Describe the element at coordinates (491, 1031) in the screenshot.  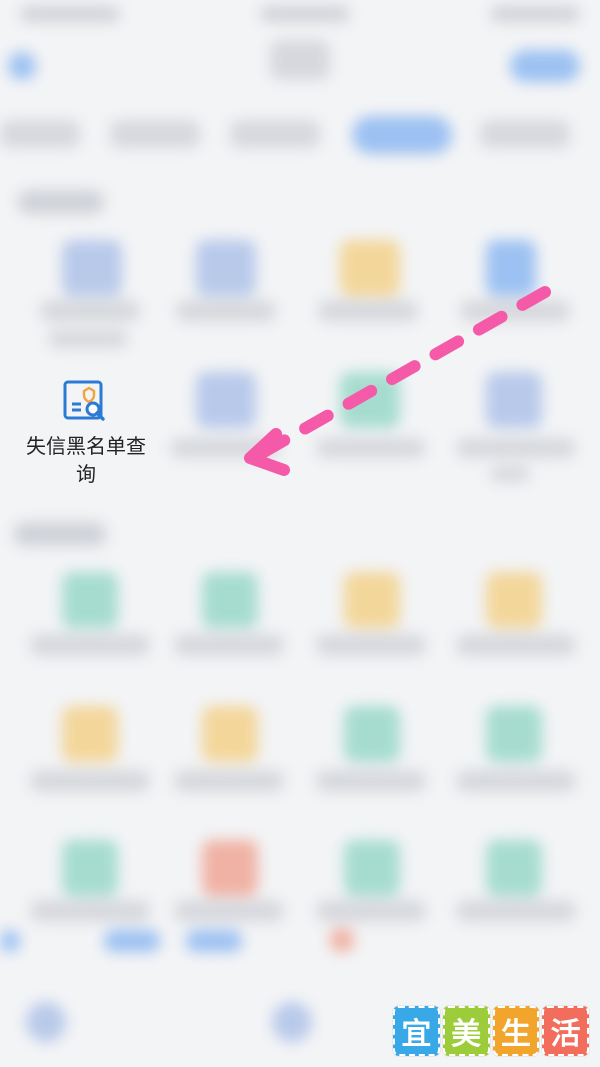
I see `watermark-logo: 宜 美 生 活` at that location.